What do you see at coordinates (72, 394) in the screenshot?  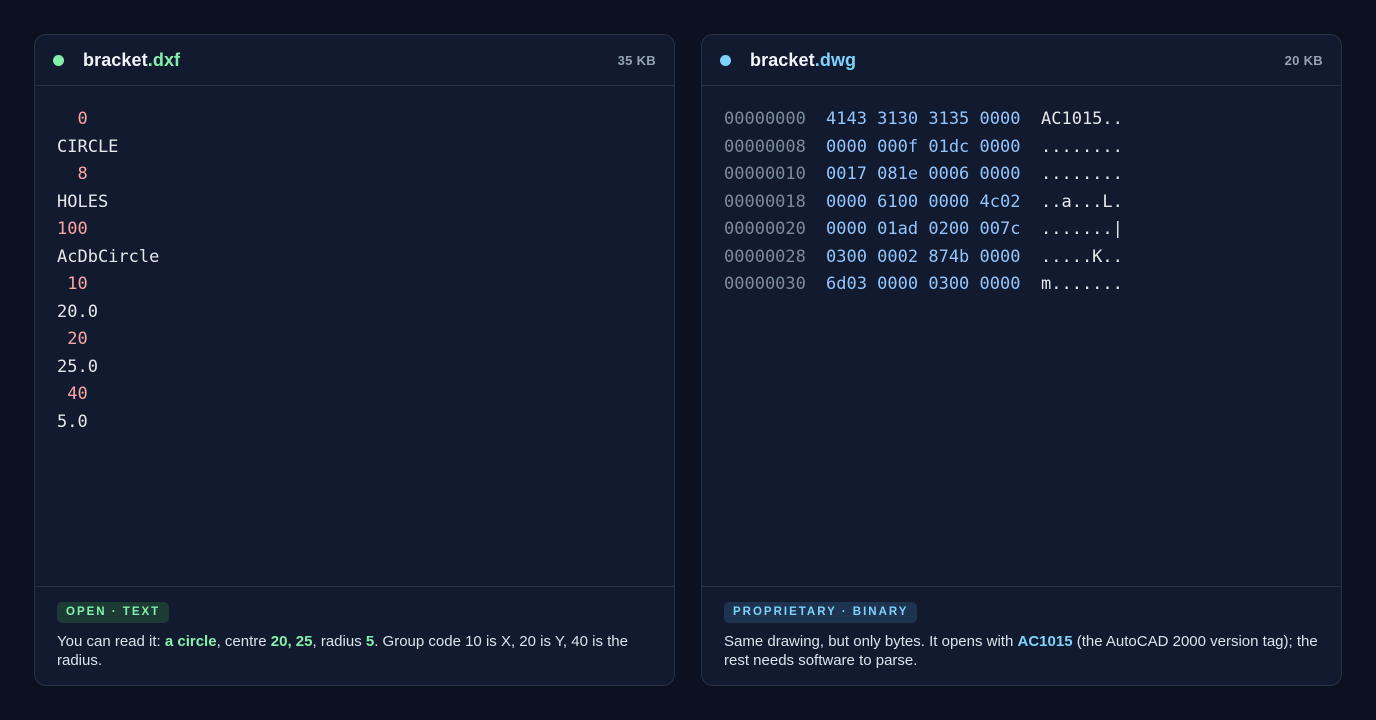 I see `dxf-group-code: 40` at bounding box center [72, 394].